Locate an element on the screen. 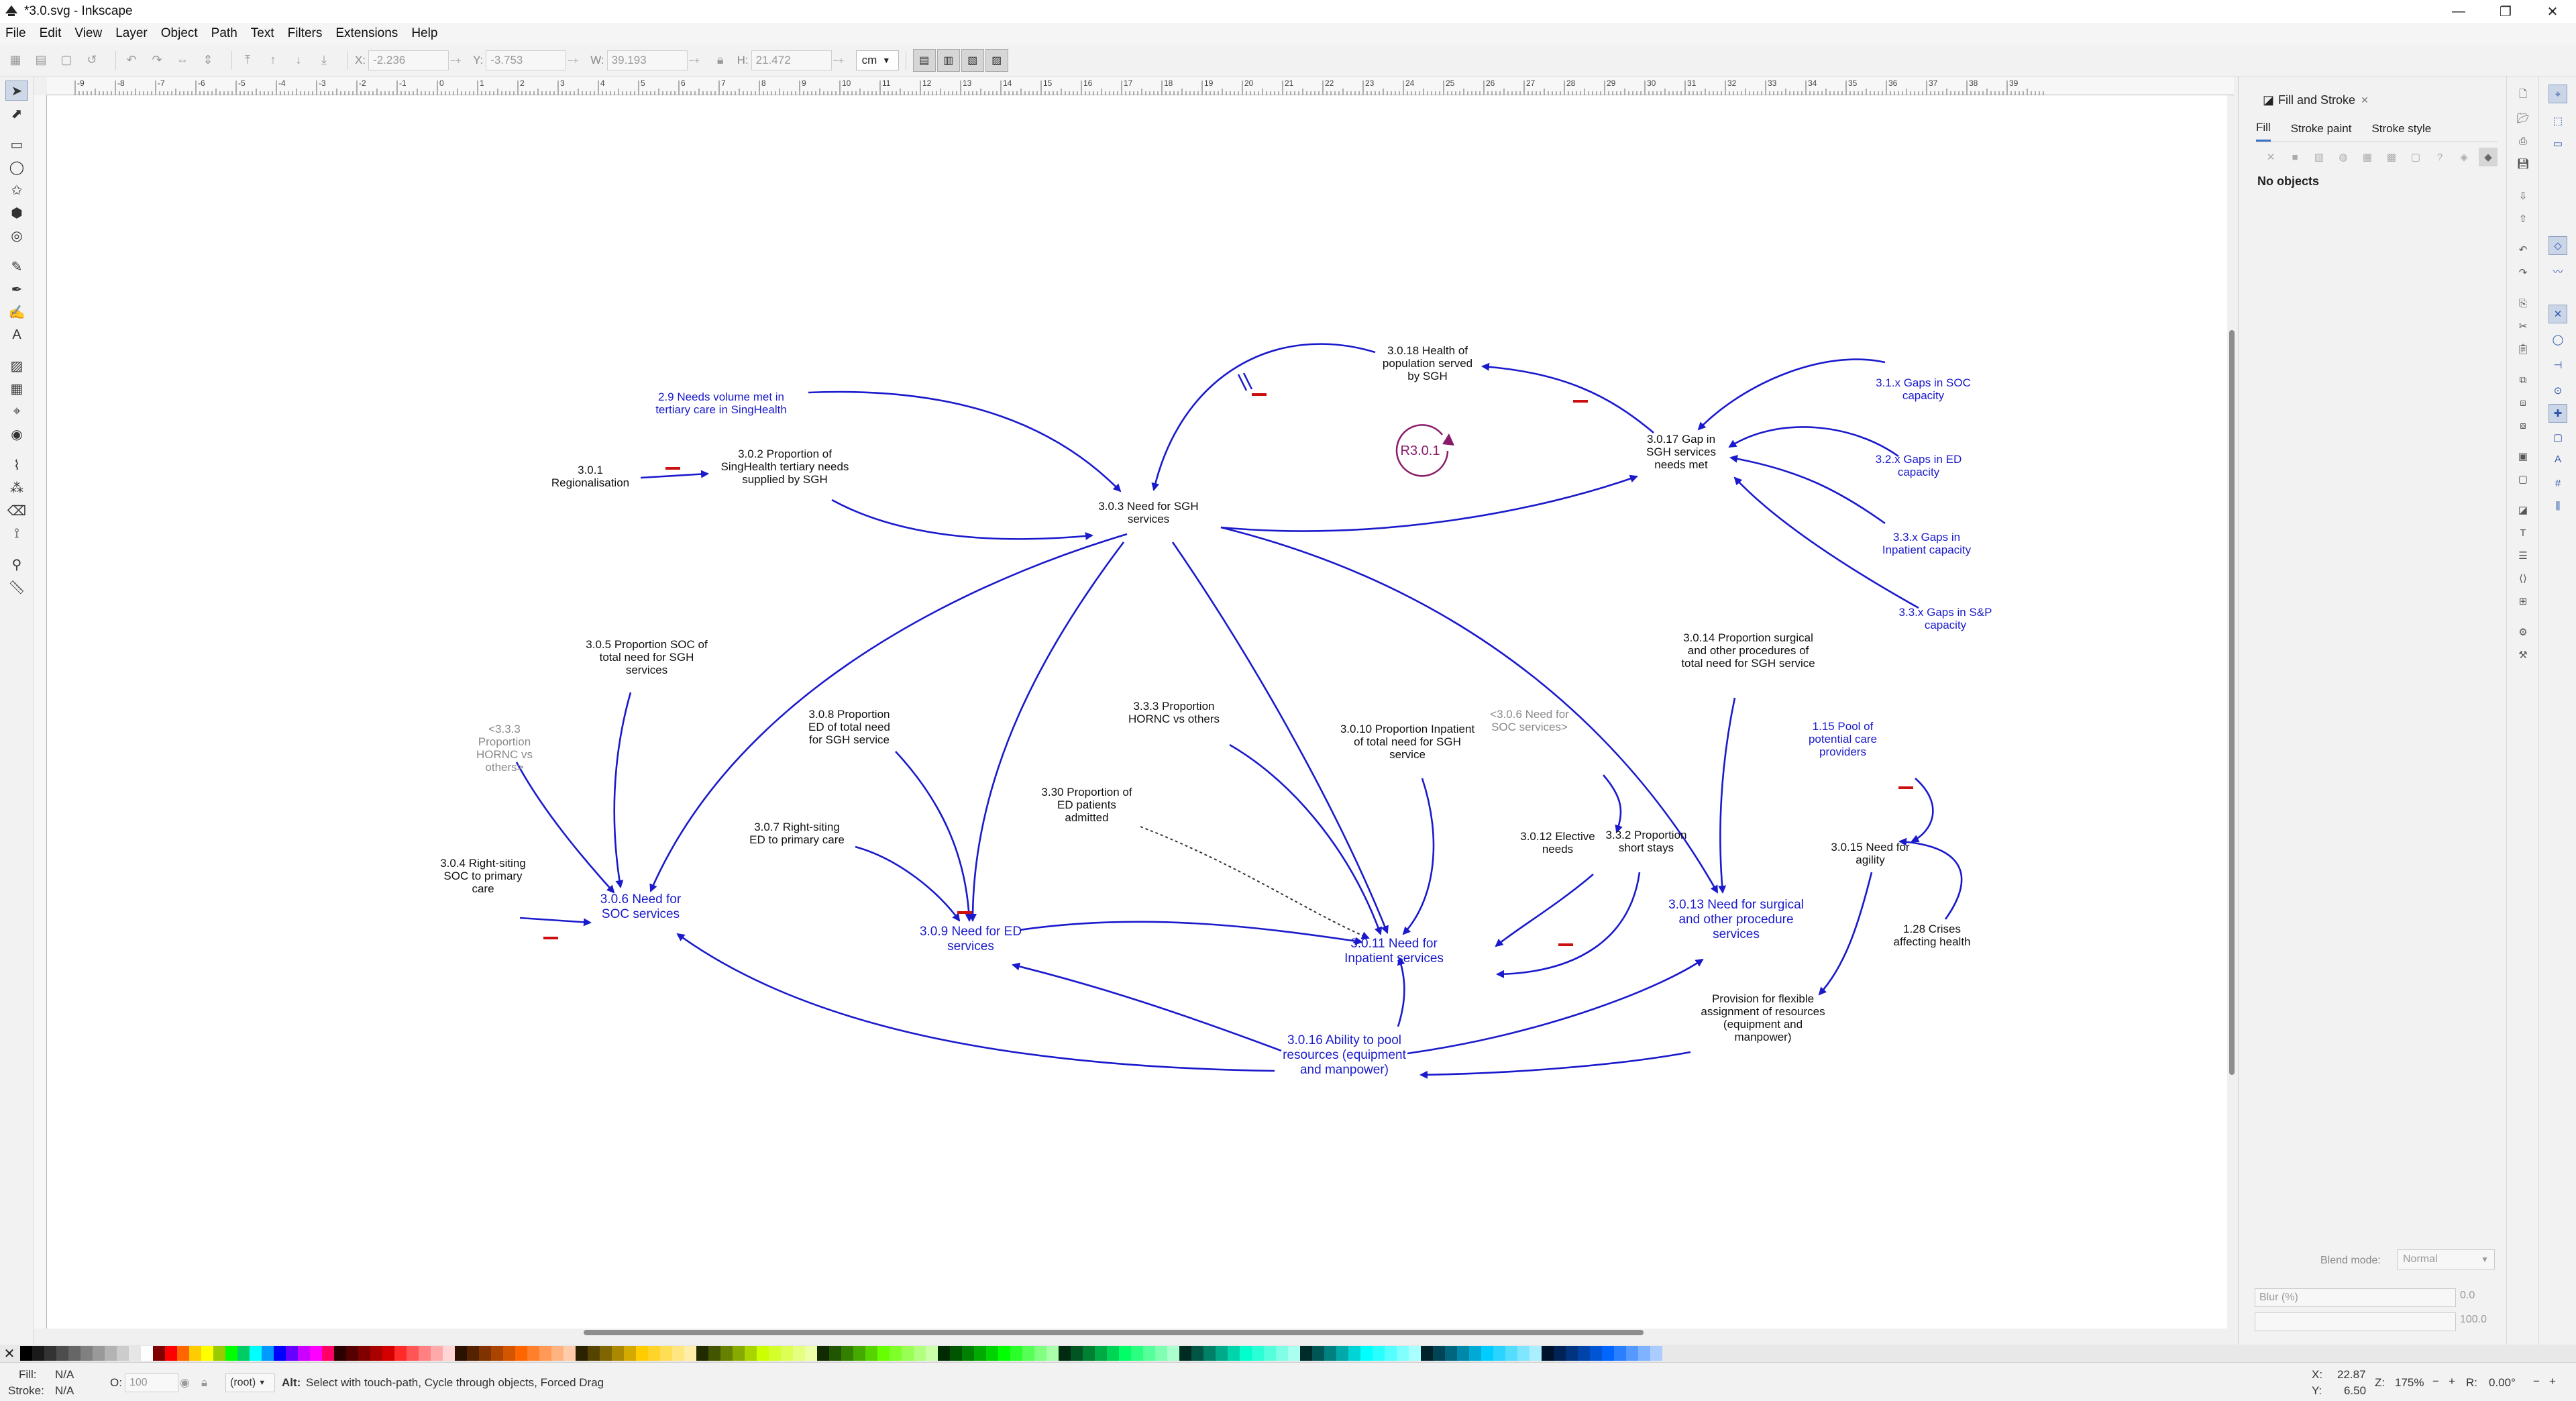  variable-n3_3x_sp: 3.3.x Gaps in S&P capacity is located at coordinates (1945, 618).